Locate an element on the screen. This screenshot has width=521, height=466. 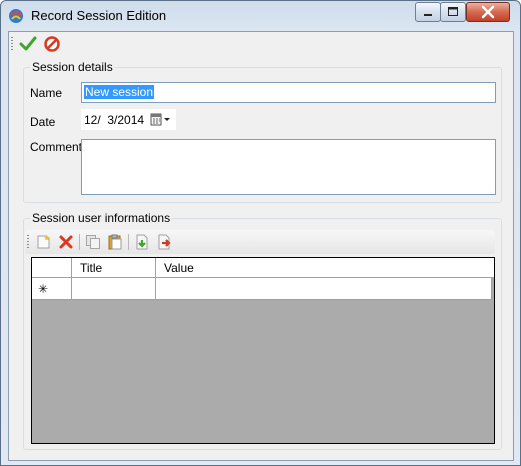
delete-icon is located at coordinates (66, 242).